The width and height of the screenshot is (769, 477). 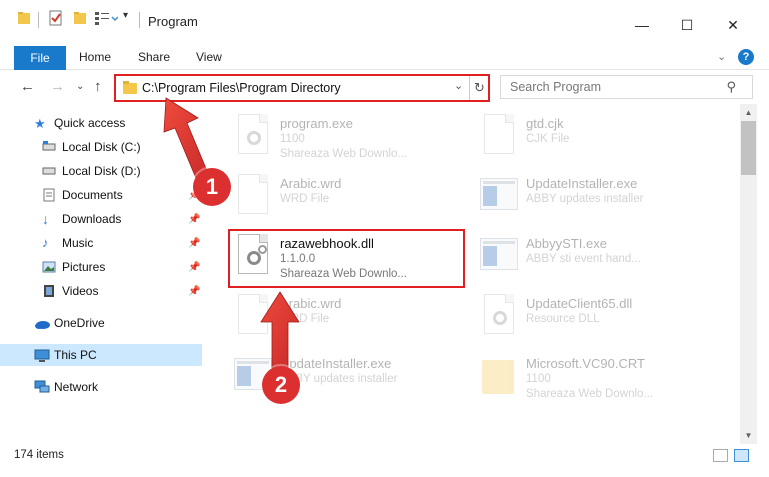 What do you see at coordinates (56, 18) in the screenshot?
I see `properties-icon` at bounding box center [56, 18].